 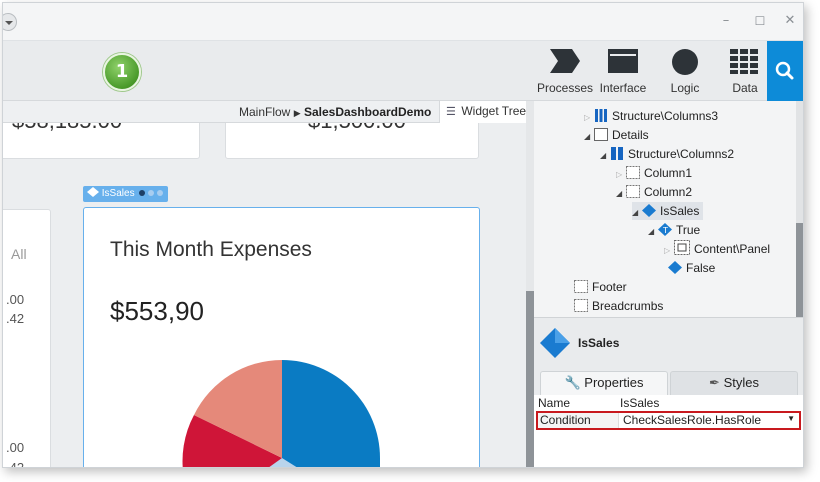 I want to click on breadcrumb-flow: MainFlow, so click(x=264, y=112).